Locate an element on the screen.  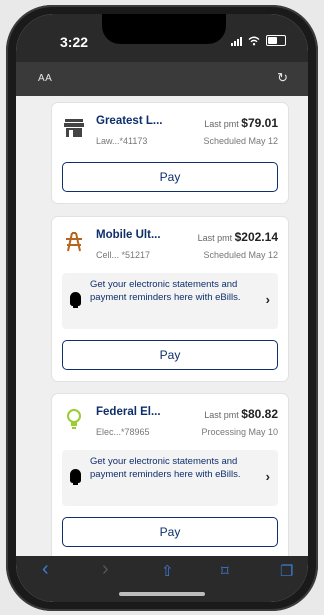
signal-icon is located at coordinates (236, 41).